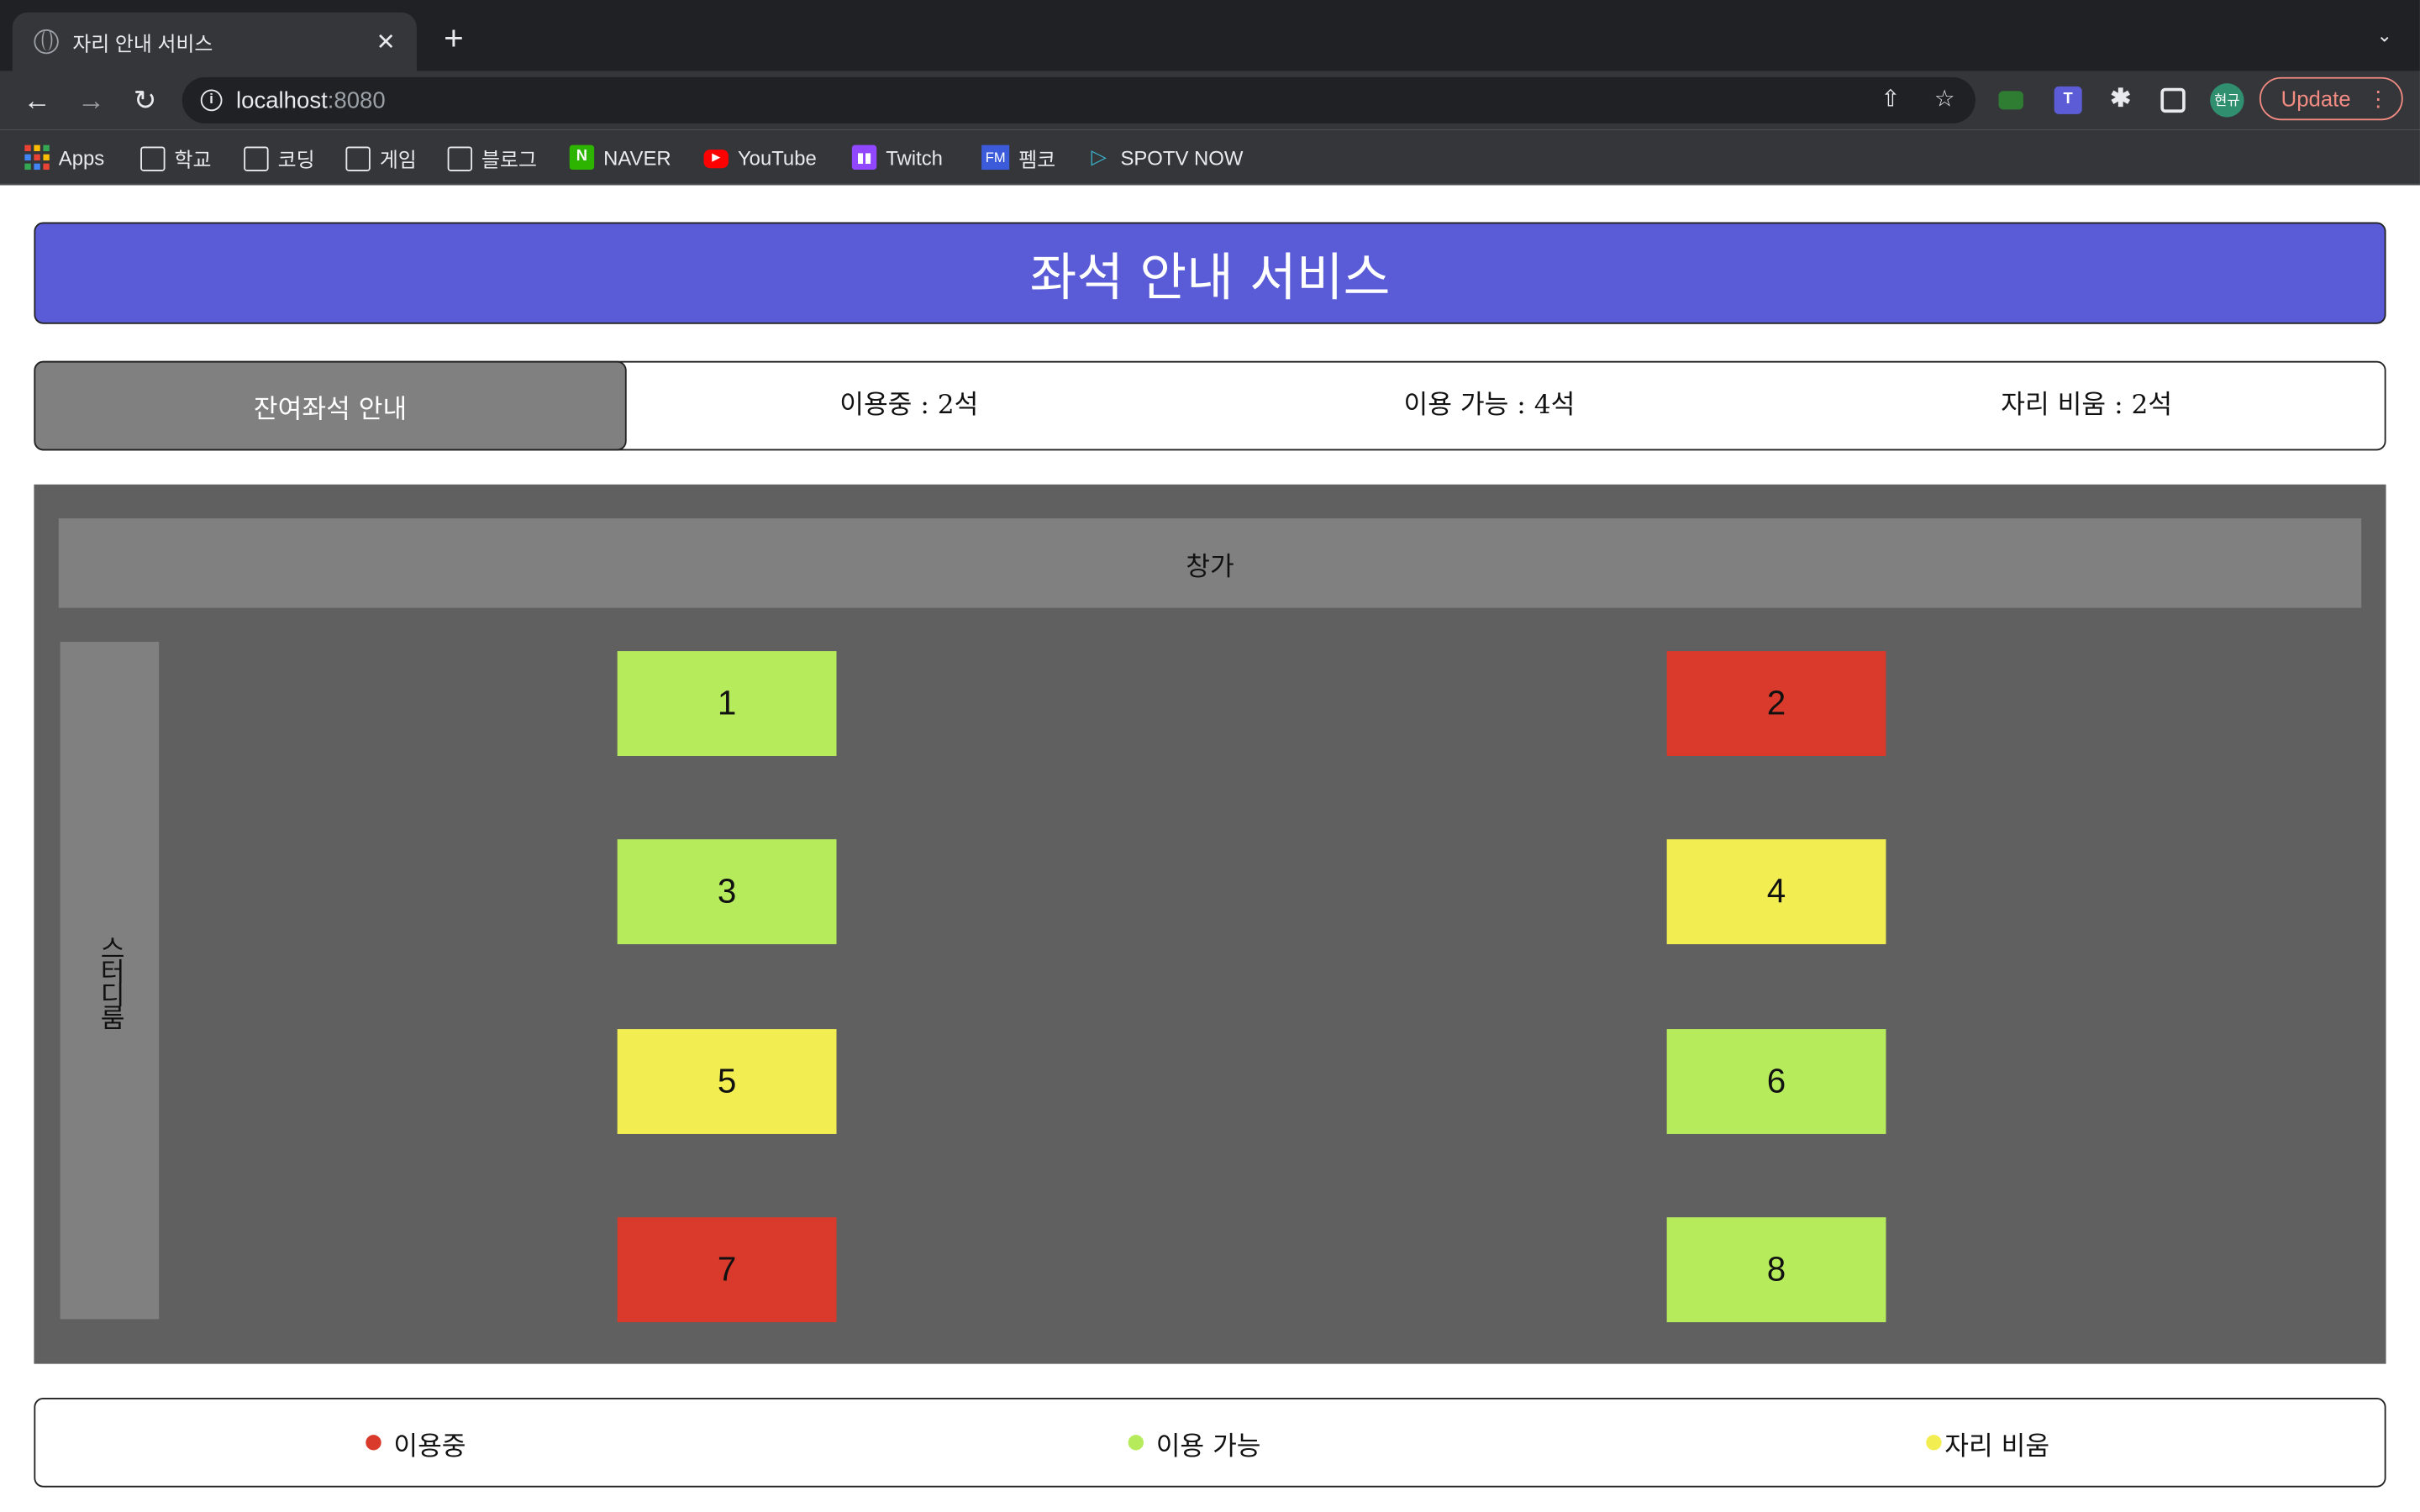 This screenshot has width=2420, height=1512. I want to click on tab-search-chevron-icon: ⌄, so click(2385, 35).